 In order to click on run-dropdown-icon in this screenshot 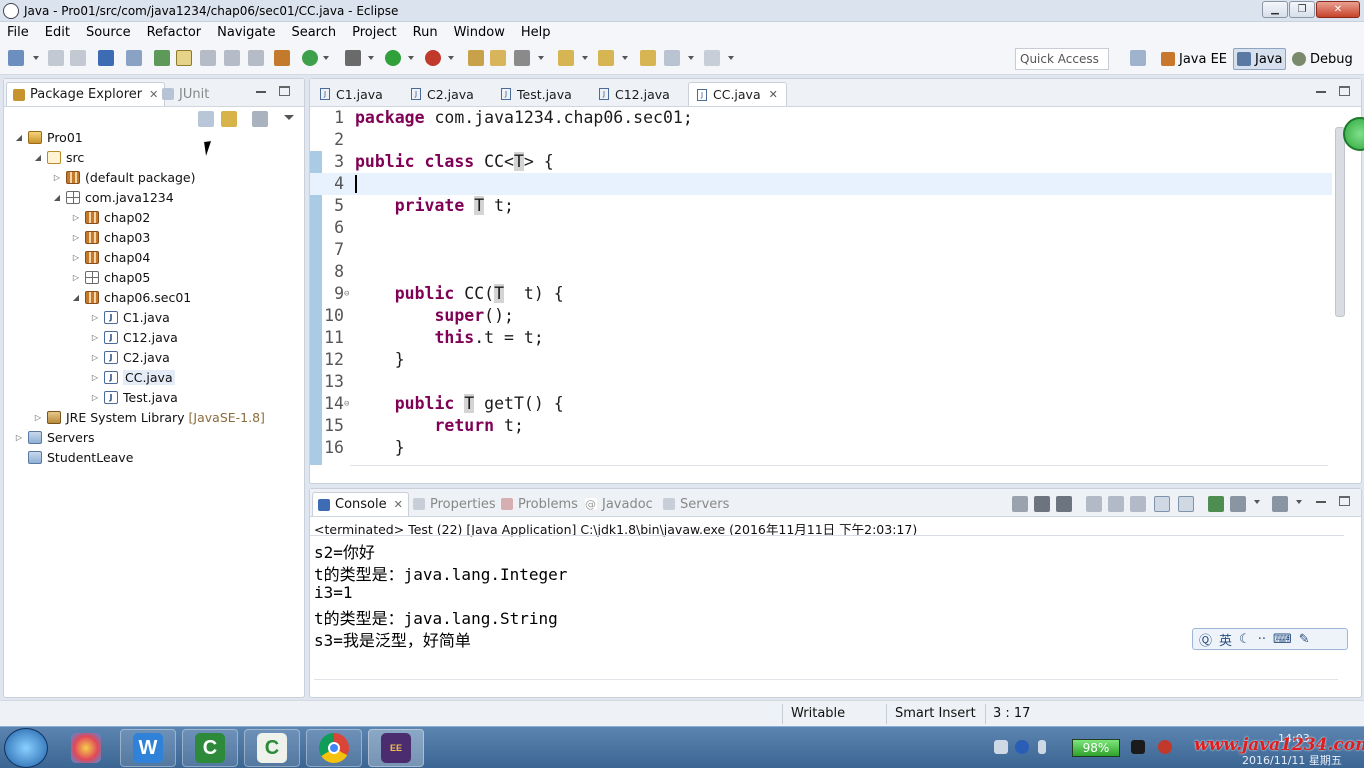, I will do `click(411, 58)`.